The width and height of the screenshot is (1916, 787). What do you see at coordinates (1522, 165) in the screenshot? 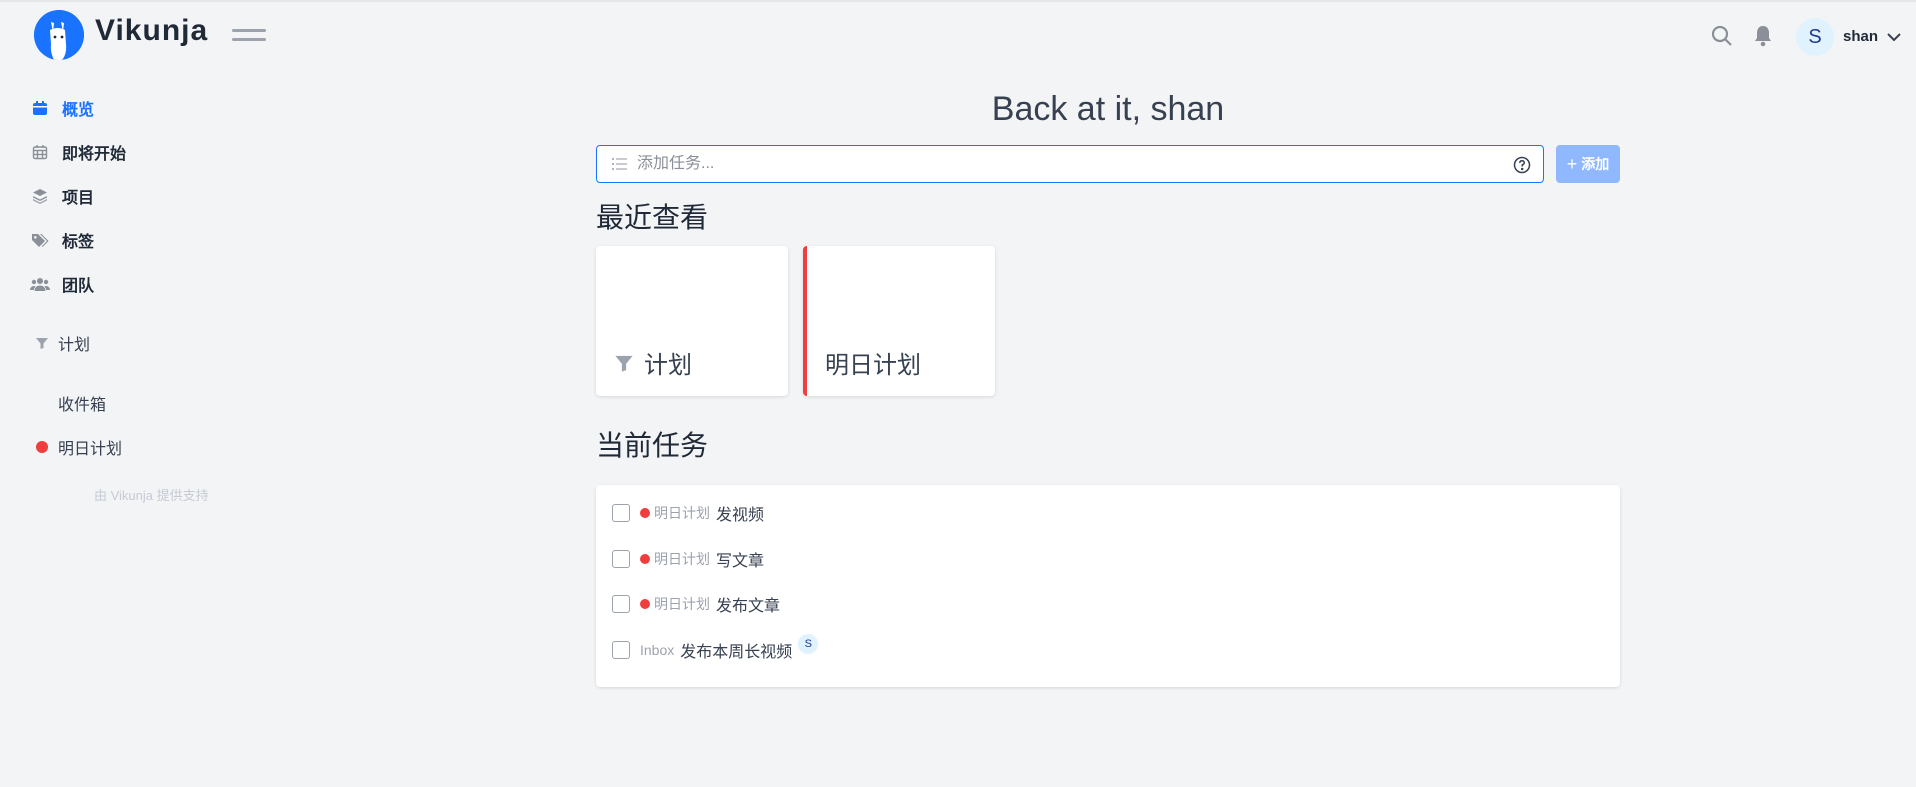
I see `help-icon` at bounding box center [1522, 165].